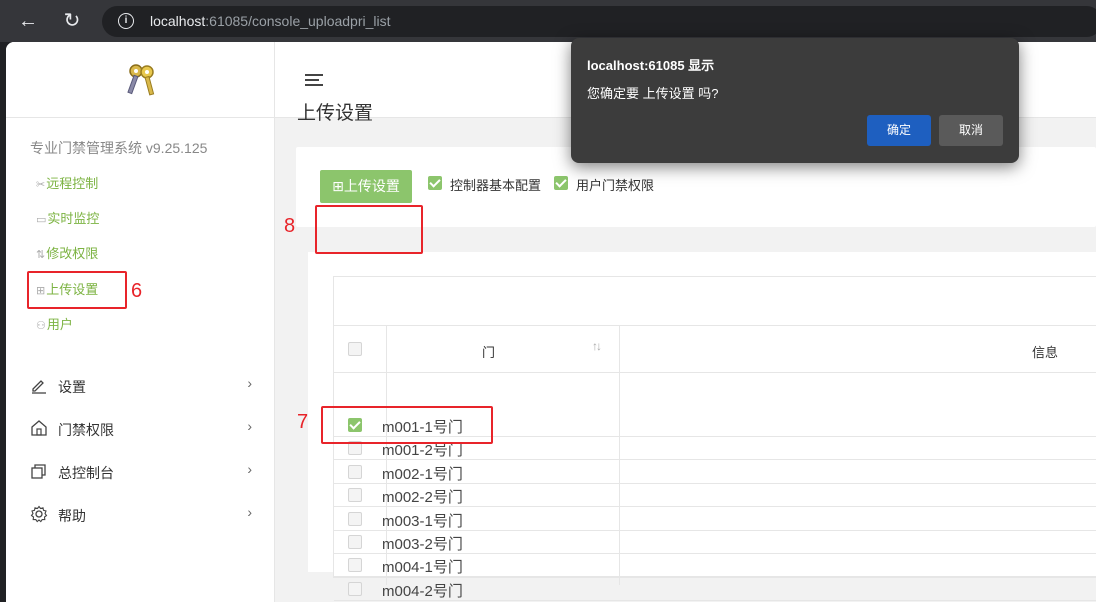  I want to click on sidebar-item-label: 修改权限, so click(72, 253).